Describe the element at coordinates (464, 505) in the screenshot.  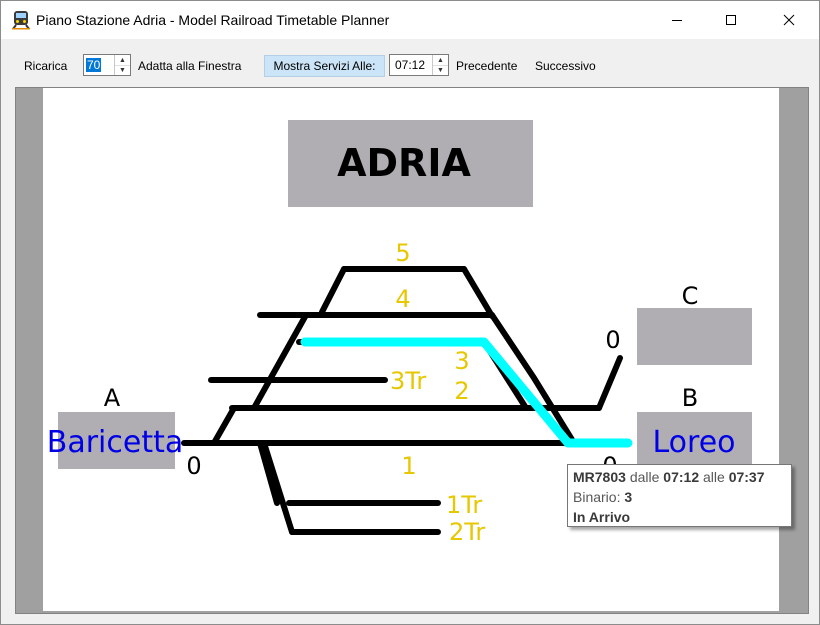
I see `track-label-1tr: 1Tr` at that location.